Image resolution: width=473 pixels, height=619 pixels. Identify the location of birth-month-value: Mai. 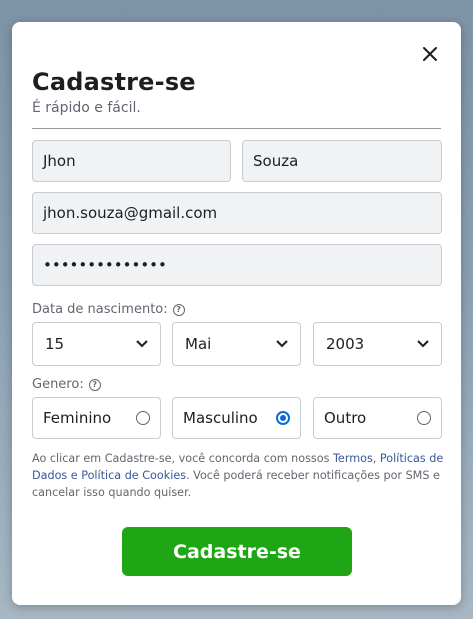
(198, 344).